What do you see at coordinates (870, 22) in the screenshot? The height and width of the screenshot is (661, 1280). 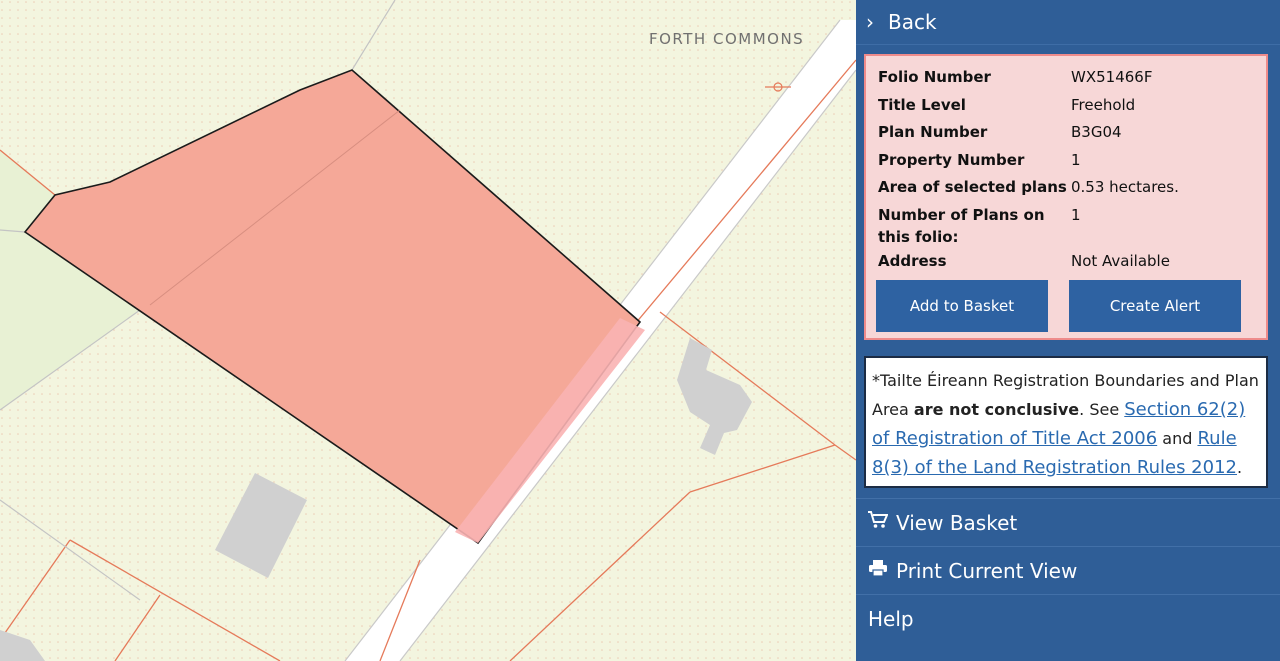 I see `chevron-right-icon: ›` at bounding box center [870, 22].